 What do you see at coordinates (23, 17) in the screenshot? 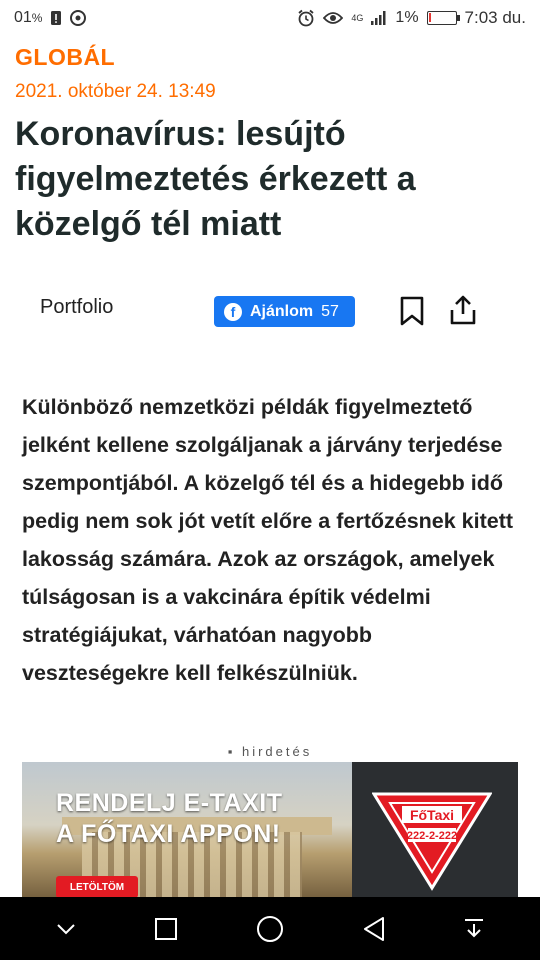
I see `status-left-number: 01` at bounding box center [23, 17].